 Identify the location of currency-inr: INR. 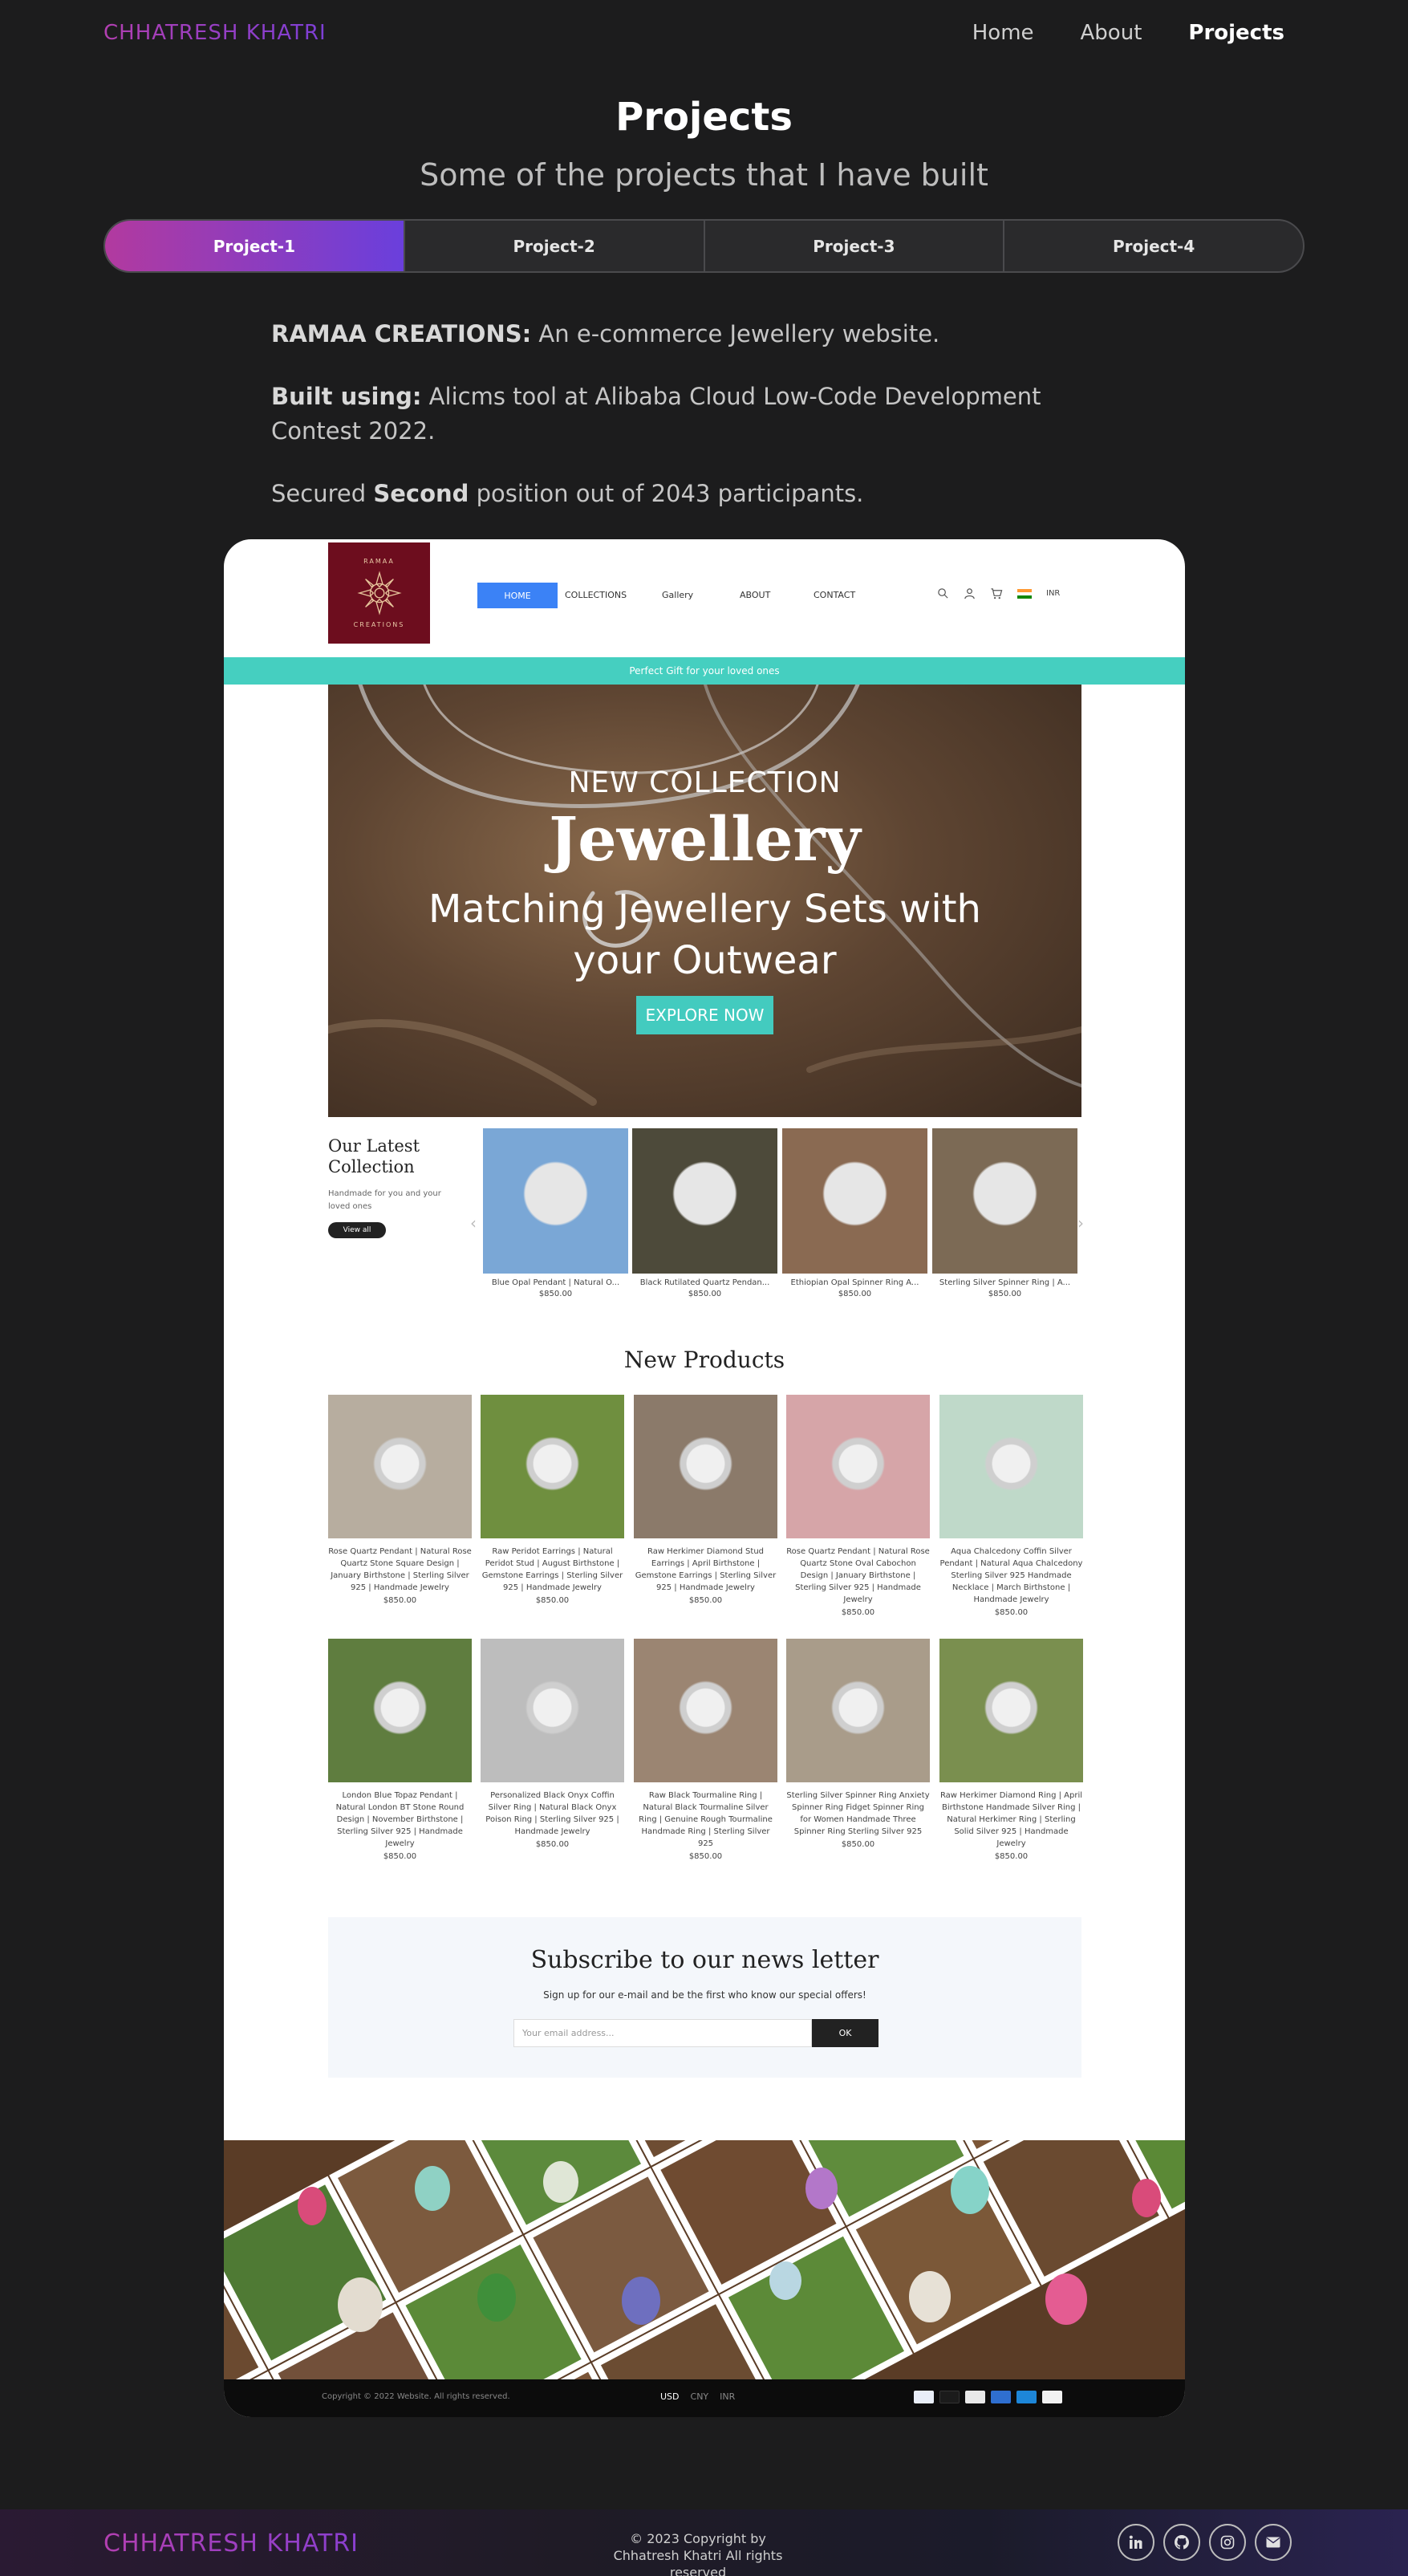
(727, 2396).